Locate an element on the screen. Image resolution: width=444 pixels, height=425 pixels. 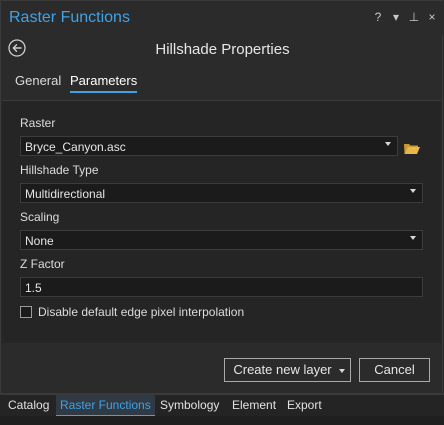
tab-element: Element is located at coordinates (254, 405).